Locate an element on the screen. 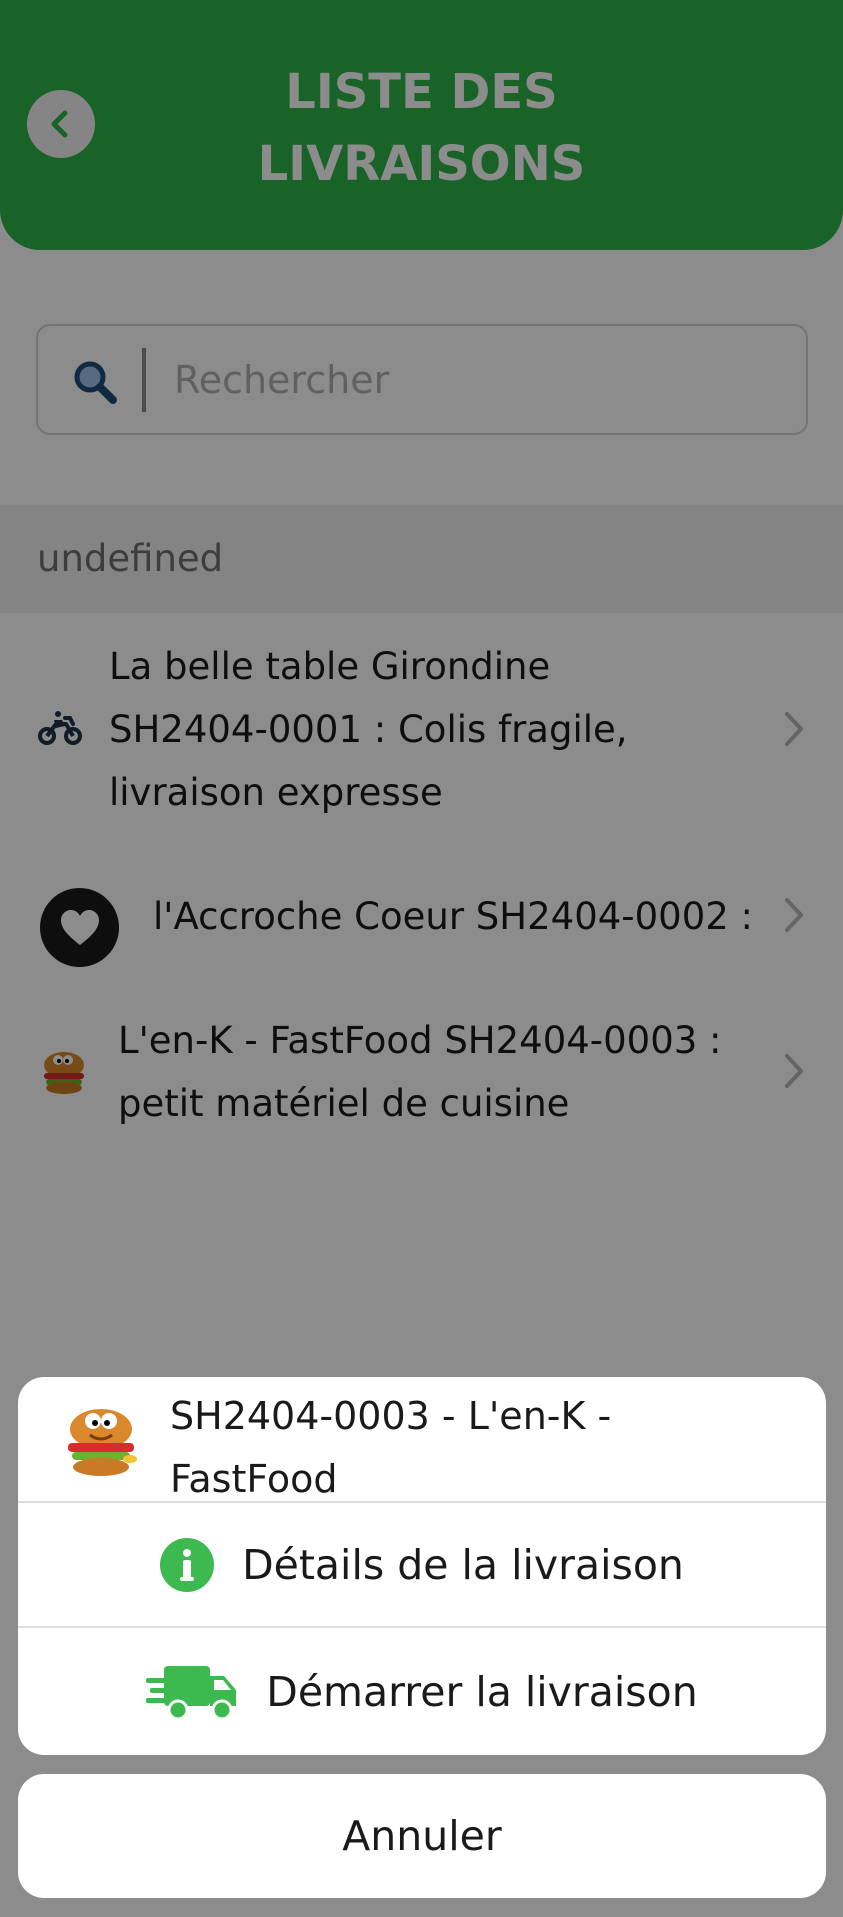 The height and width of the screenshot is (1917, 843). action-sheet-title-line1: SH2404-0003 - L'en-K - is located at coordinates (391, 1416).